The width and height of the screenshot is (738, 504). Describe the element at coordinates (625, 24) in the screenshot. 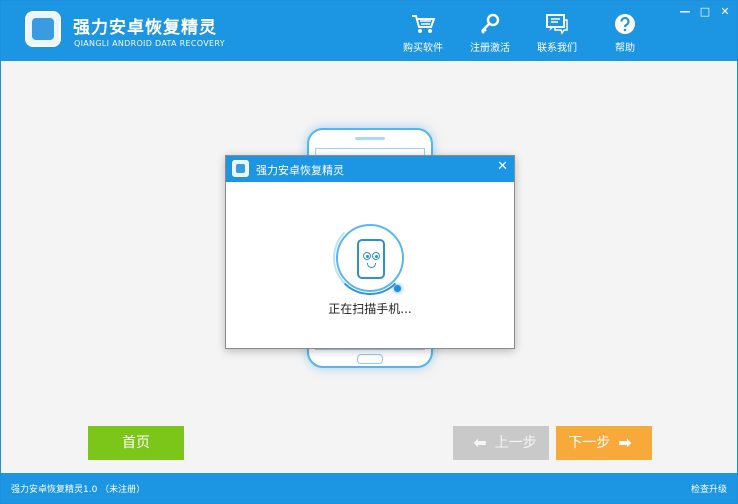

I see `help-icon` at that location.